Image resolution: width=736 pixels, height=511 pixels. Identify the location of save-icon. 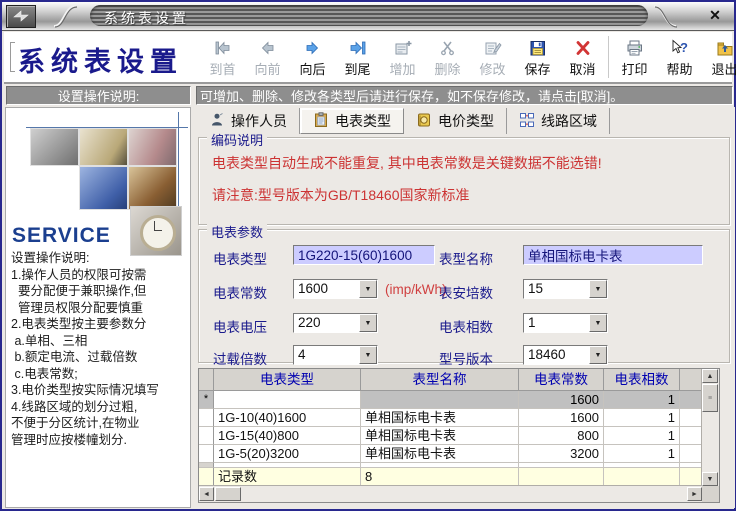
(538, 48).